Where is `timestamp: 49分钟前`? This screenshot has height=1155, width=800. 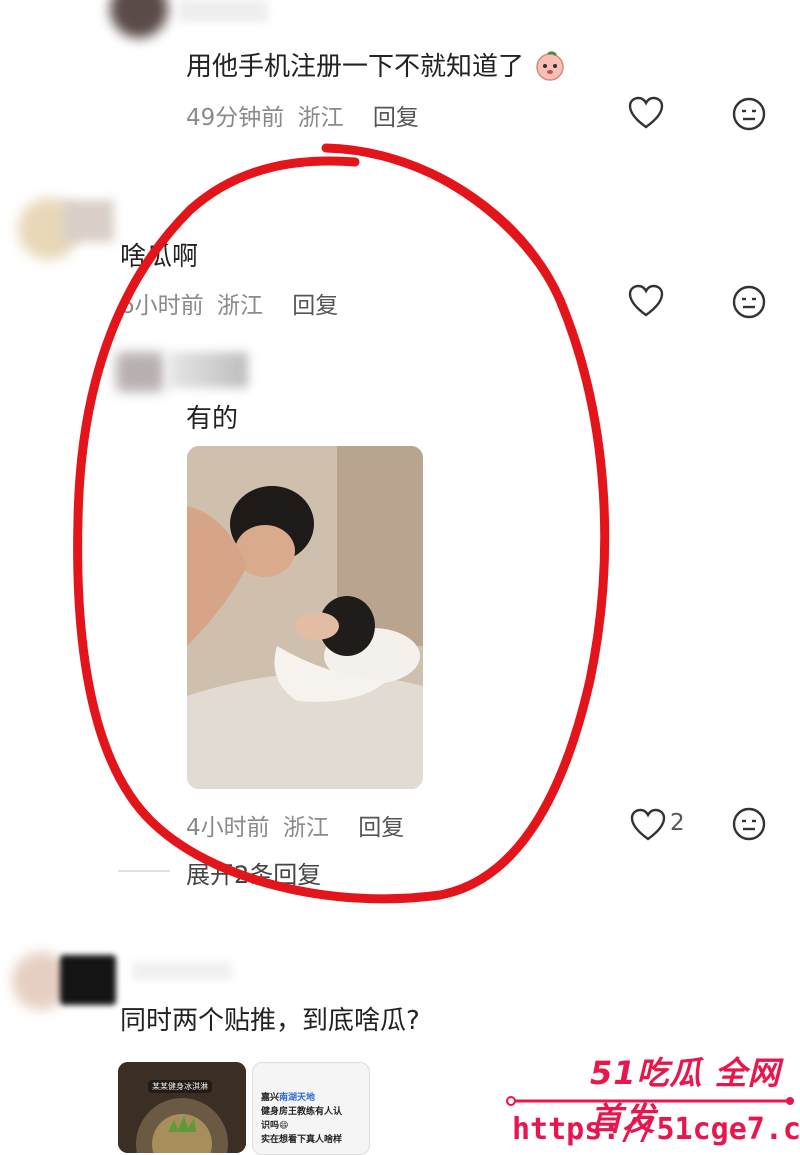 timestamp: 49分钟前 is located at coordinates (235, 118).